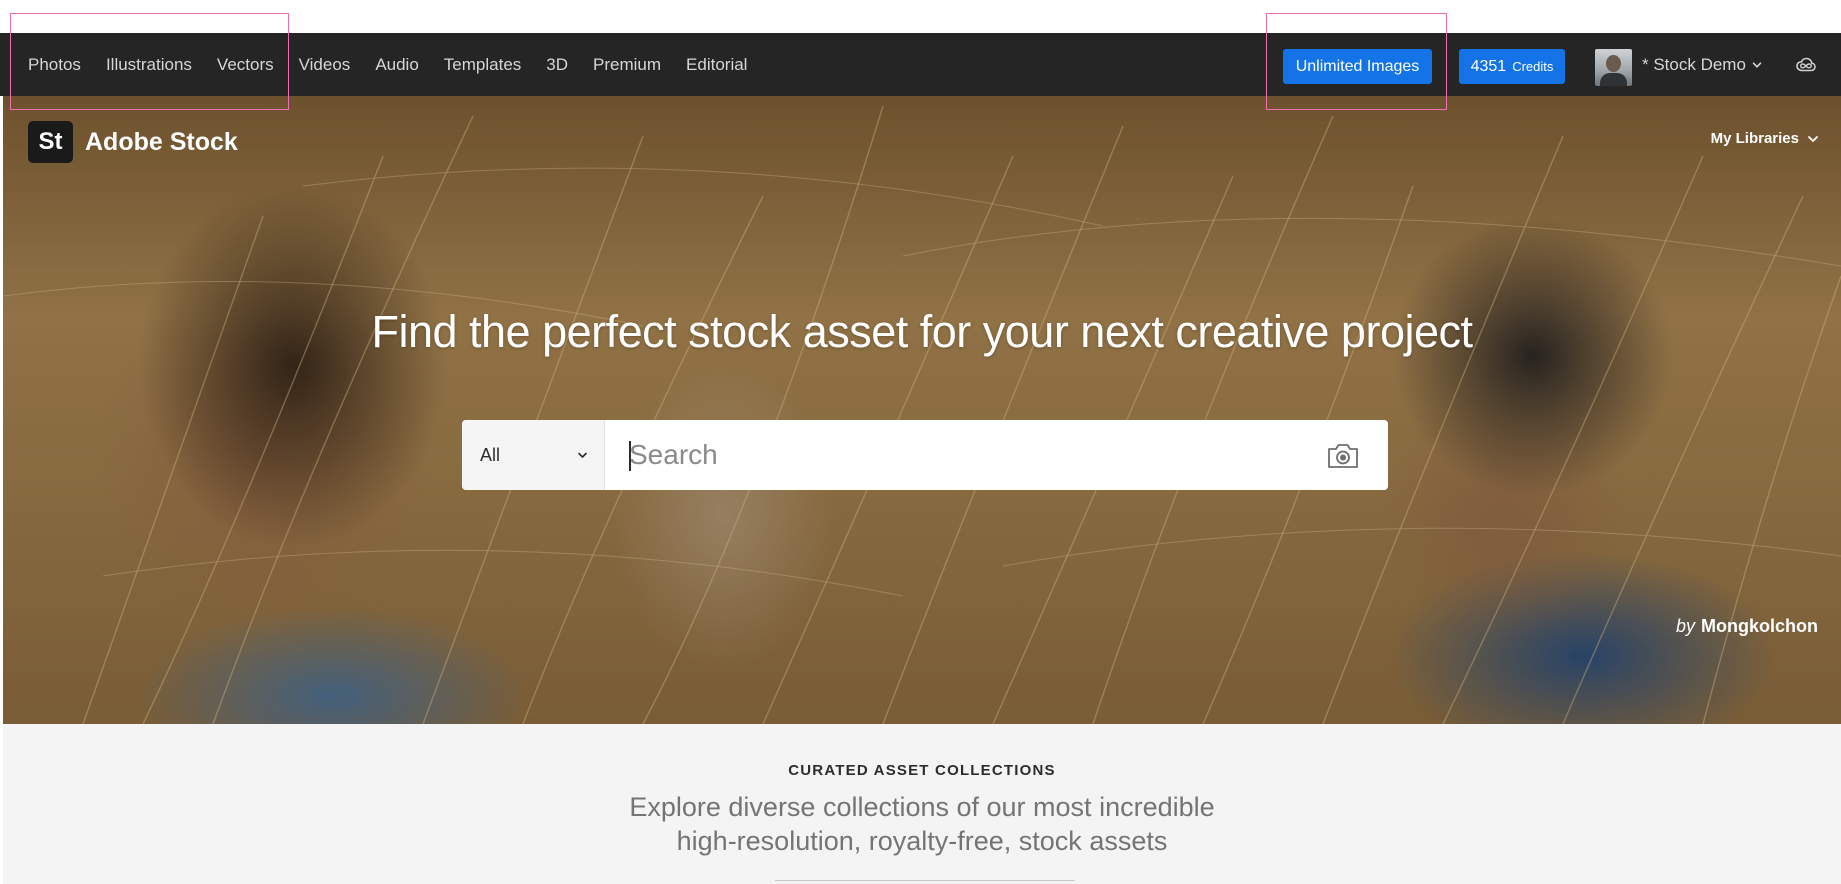  I want to click on adobe-stock-logo: St Adobe Stock, so click(133, 142).